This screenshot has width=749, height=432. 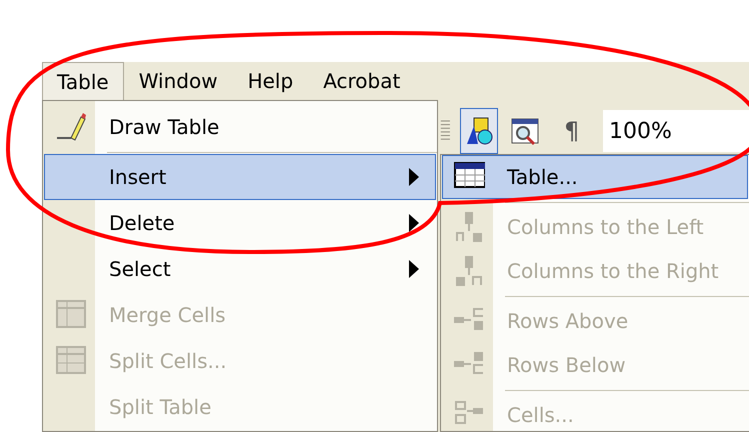 What do you see at coordinates (71, 127) in the screenshot?
I see `pencil-icon` at bounding box center [71, 127].